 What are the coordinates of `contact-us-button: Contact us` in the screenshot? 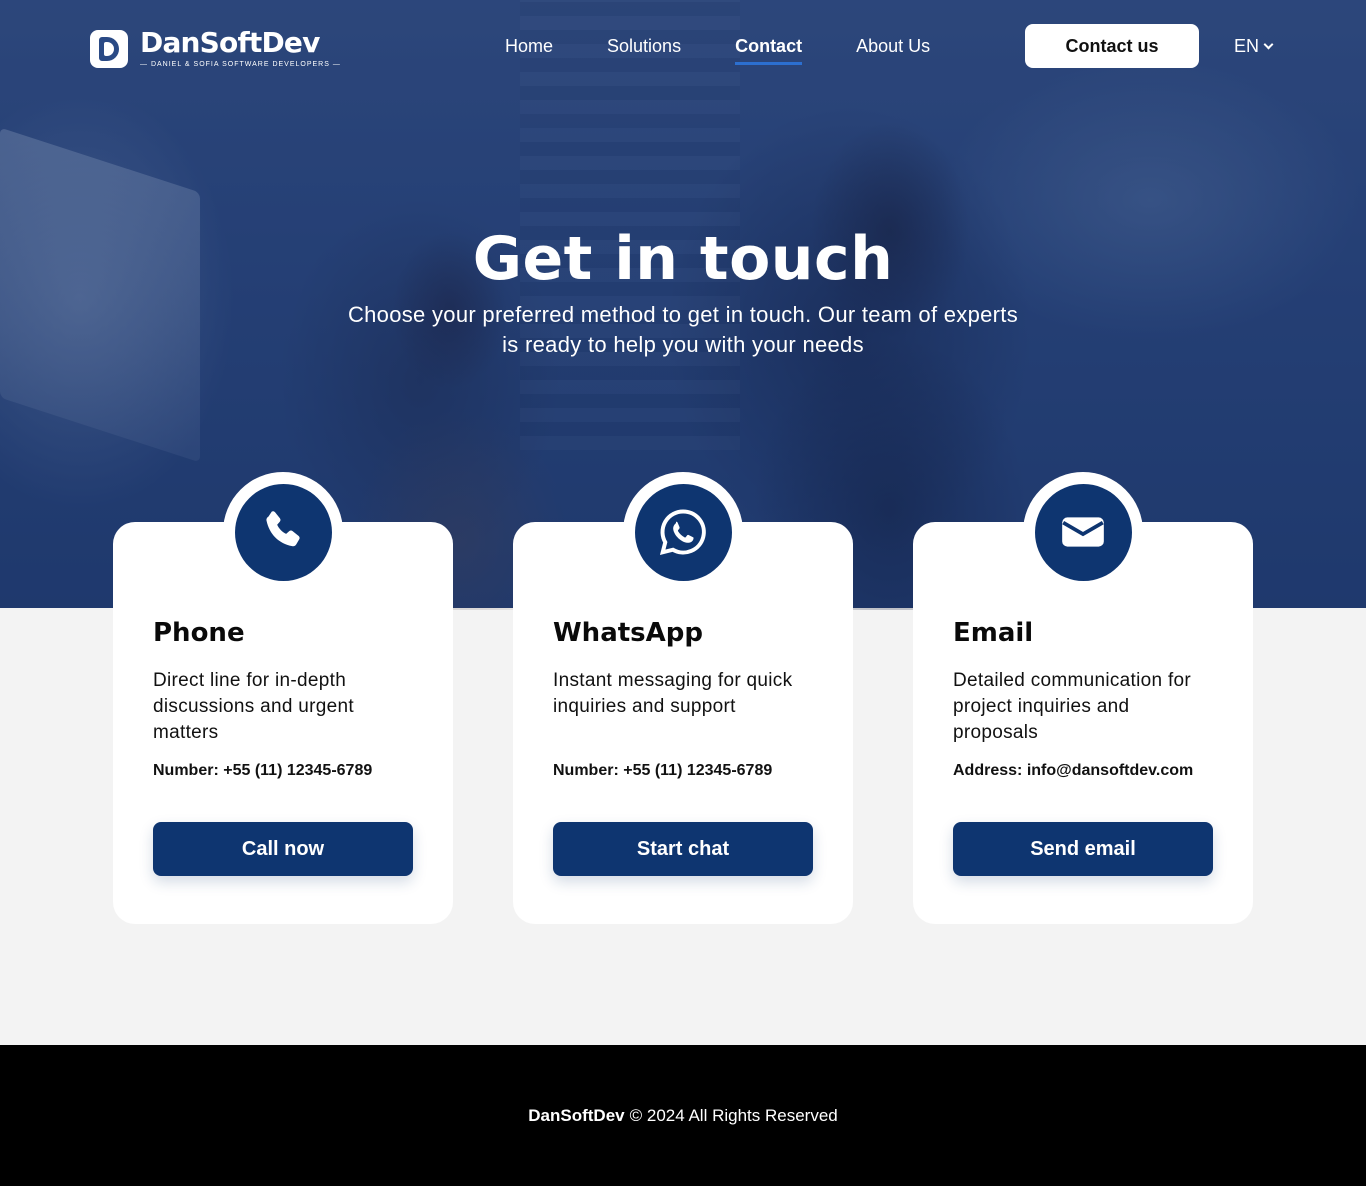 It's located at (1112, 46).